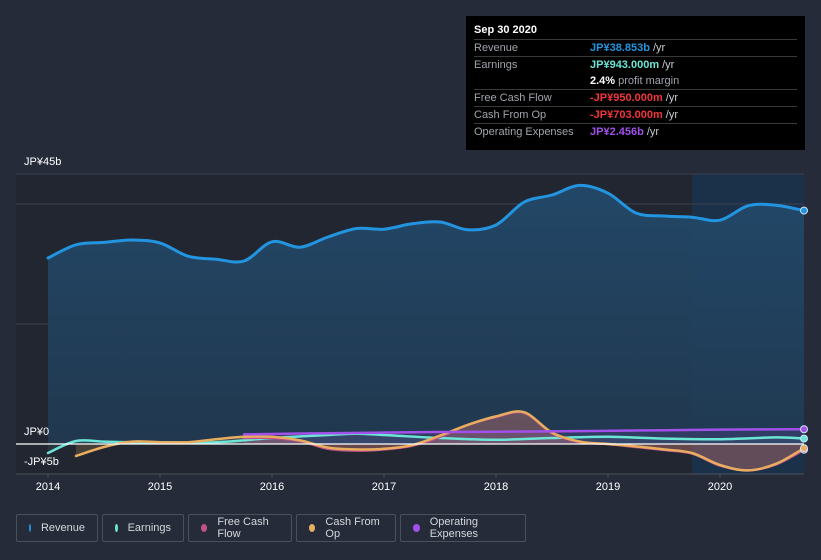 The width and height of the screenshot is (821, 560). What do you see at coordinates (513, 98) in the screenshot?
I see `tooltip-label: Free Cash Flow` at bounding box center [513, 98].